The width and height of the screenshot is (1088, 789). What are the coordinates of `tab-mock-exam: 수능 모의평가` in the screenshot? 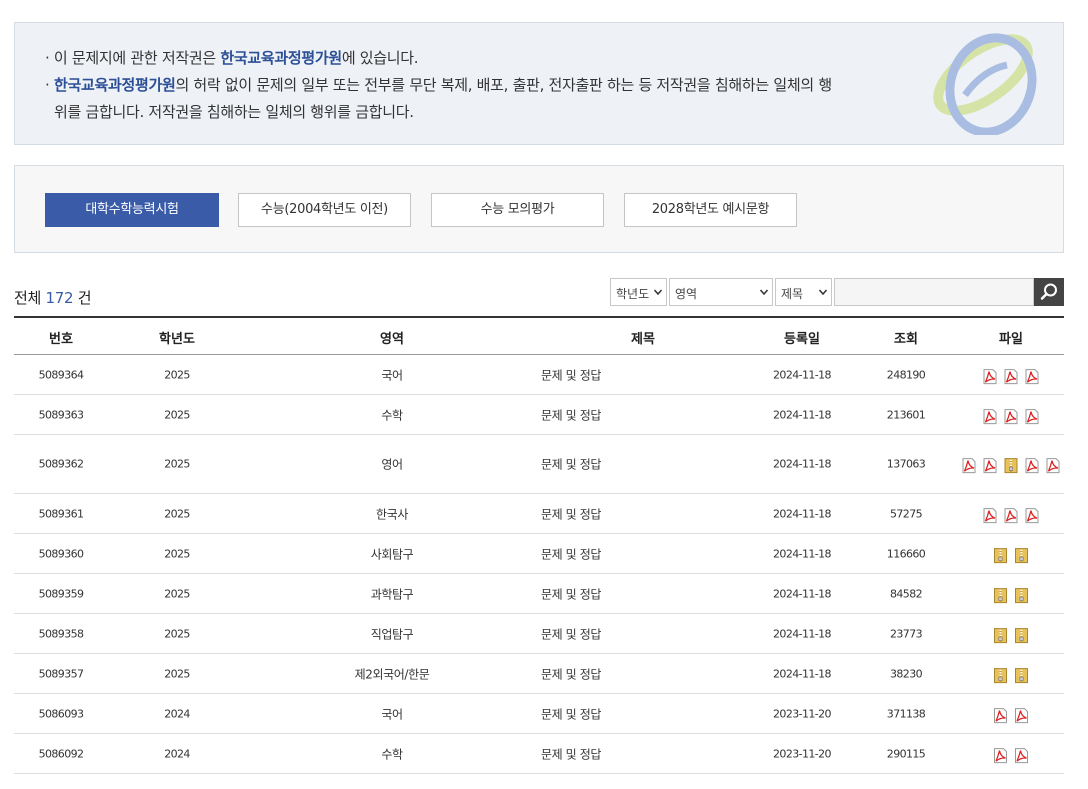 It's located at (517, 210).